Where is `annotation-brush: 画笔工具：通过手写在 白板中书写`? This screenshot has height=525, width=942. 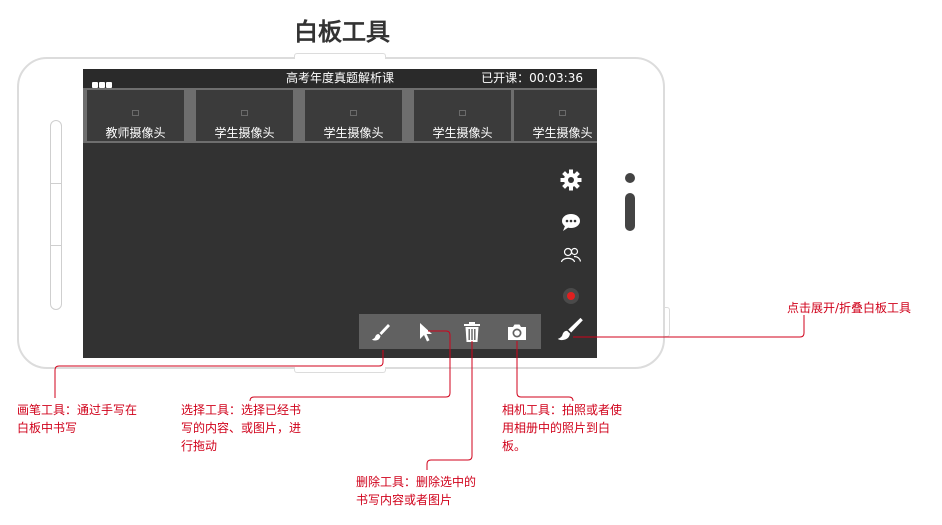 annotation-brush: 画笔工具：通过手写在 白板中书写 is located at coordinates (77, 419).